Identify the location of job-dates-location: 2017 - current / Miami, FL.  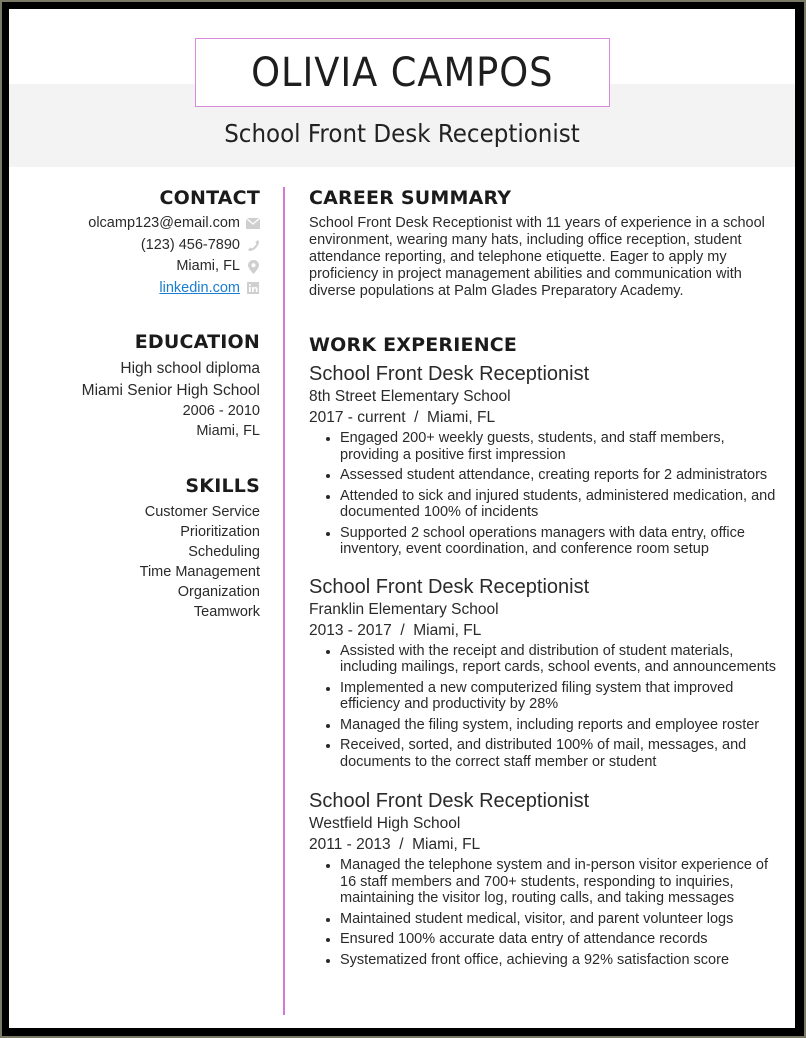
(402, 417).